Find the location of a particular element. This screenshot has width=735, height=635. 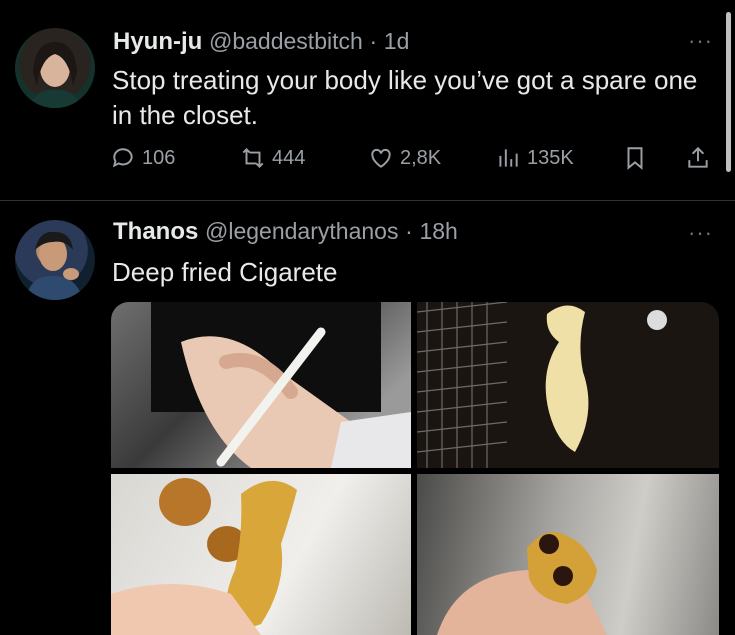

share-button is located at coordinates (698, 158).